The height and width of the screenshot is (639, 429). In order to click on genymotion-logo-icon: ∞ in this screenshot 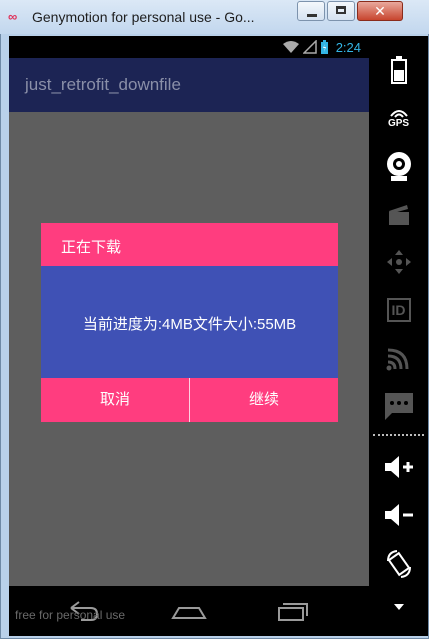, I will do `click(13, 16)`.